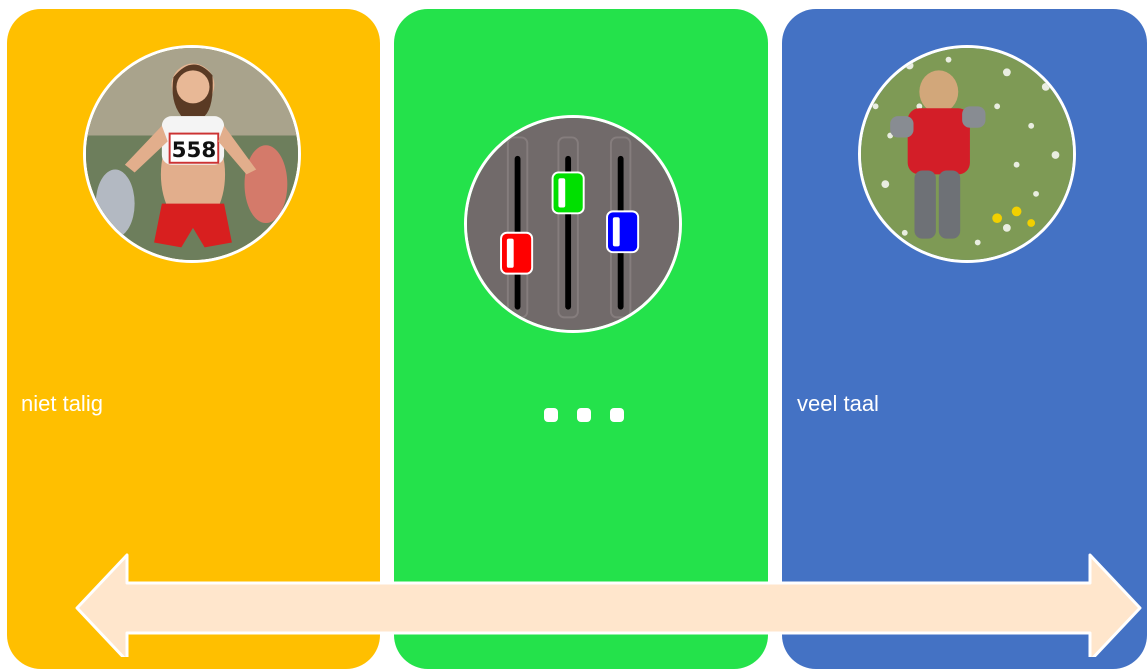 This screenshot has height=669, width=1147. I want to click on red-slider-knob, so click(517, 253).